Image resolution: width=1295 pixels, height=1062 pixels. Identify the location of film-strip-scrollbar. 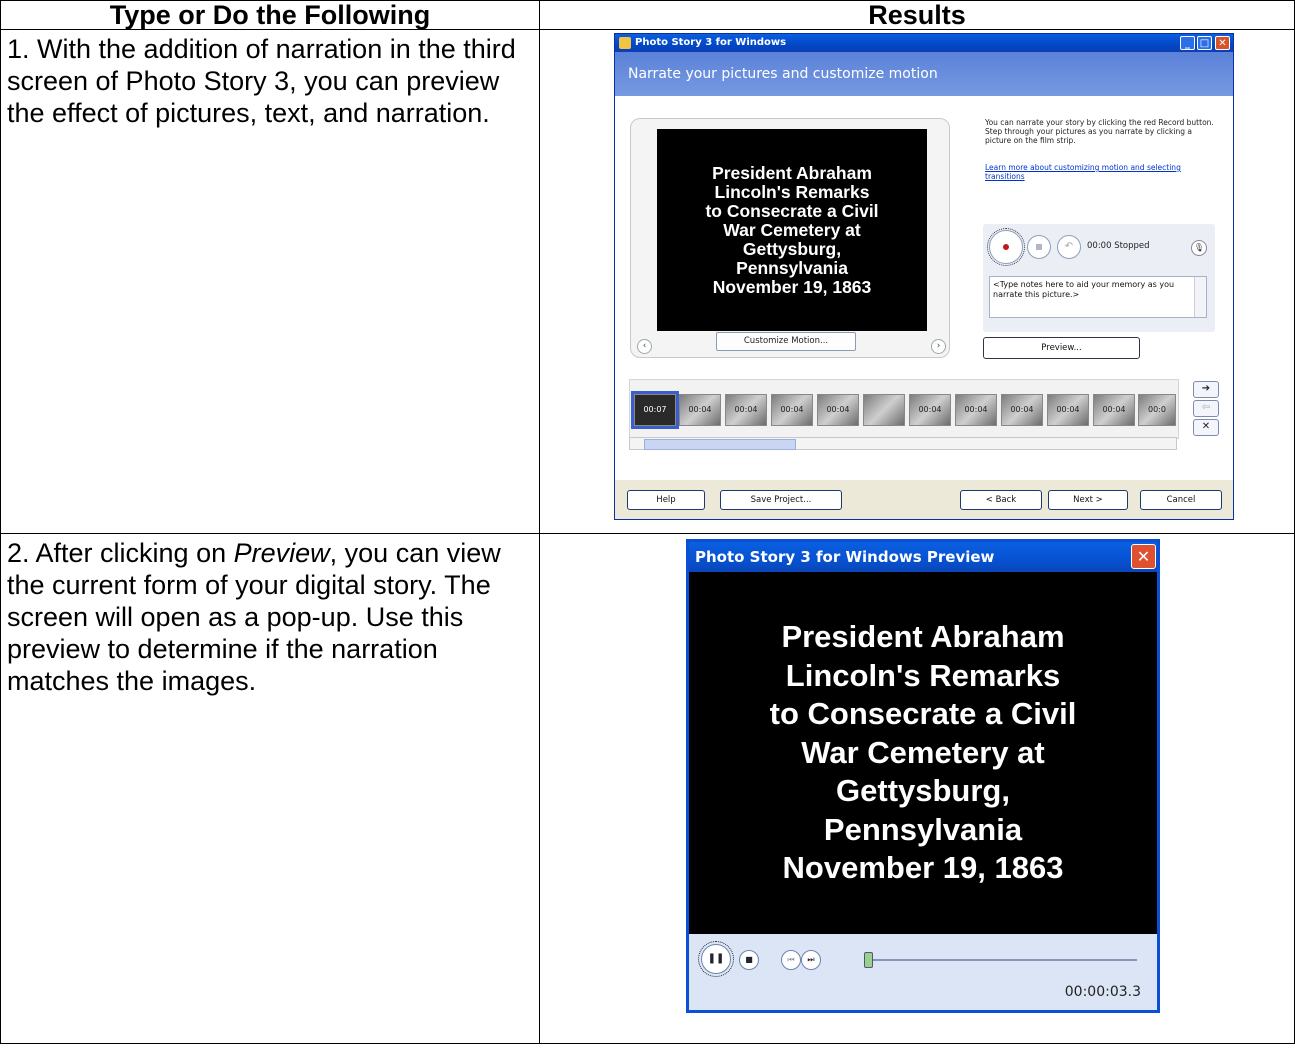
(903, 443).